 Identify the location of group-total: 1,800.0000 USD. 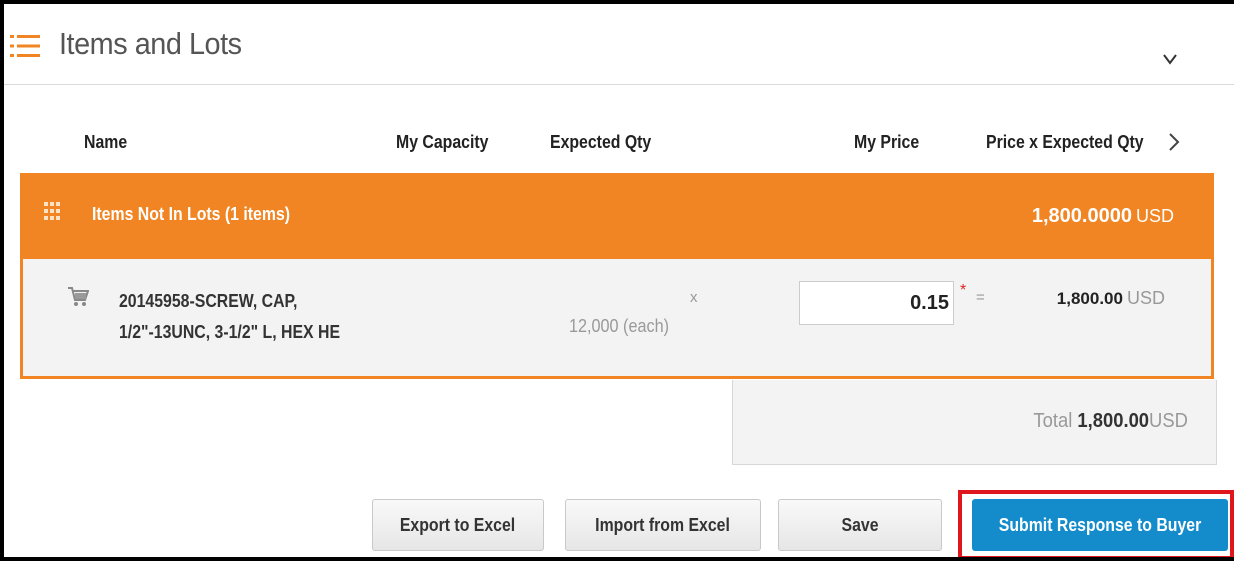
(1103, 216).